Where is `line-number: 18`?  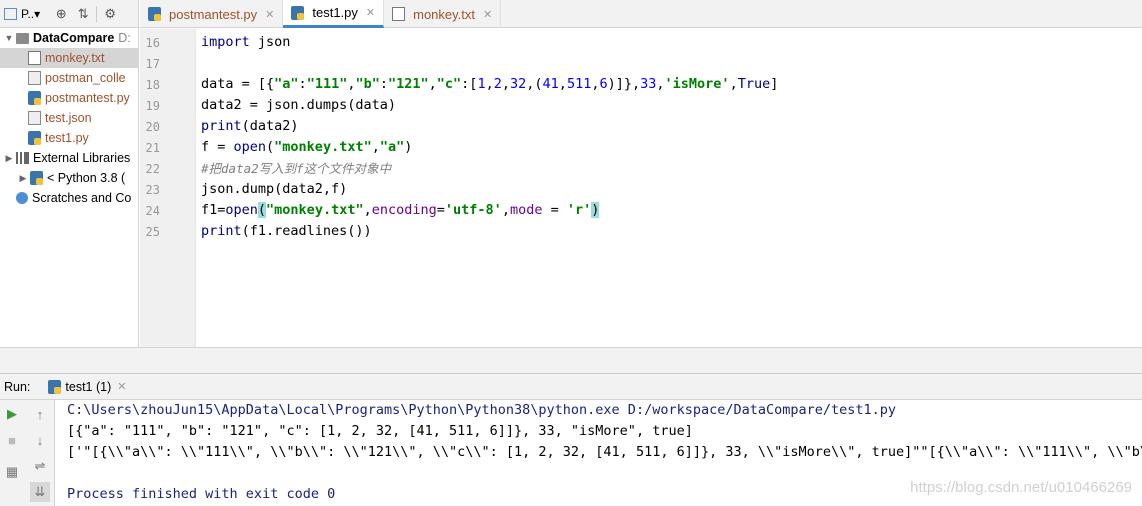
line-number: 18 is located at coordinates (152, 85).